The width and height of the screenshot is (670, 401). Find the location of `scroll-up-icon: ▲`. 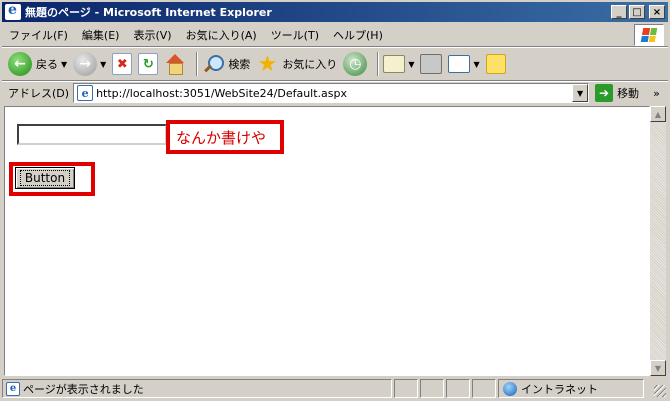

scroll-up-icon: ▲ is located at coordinates (658, 114).